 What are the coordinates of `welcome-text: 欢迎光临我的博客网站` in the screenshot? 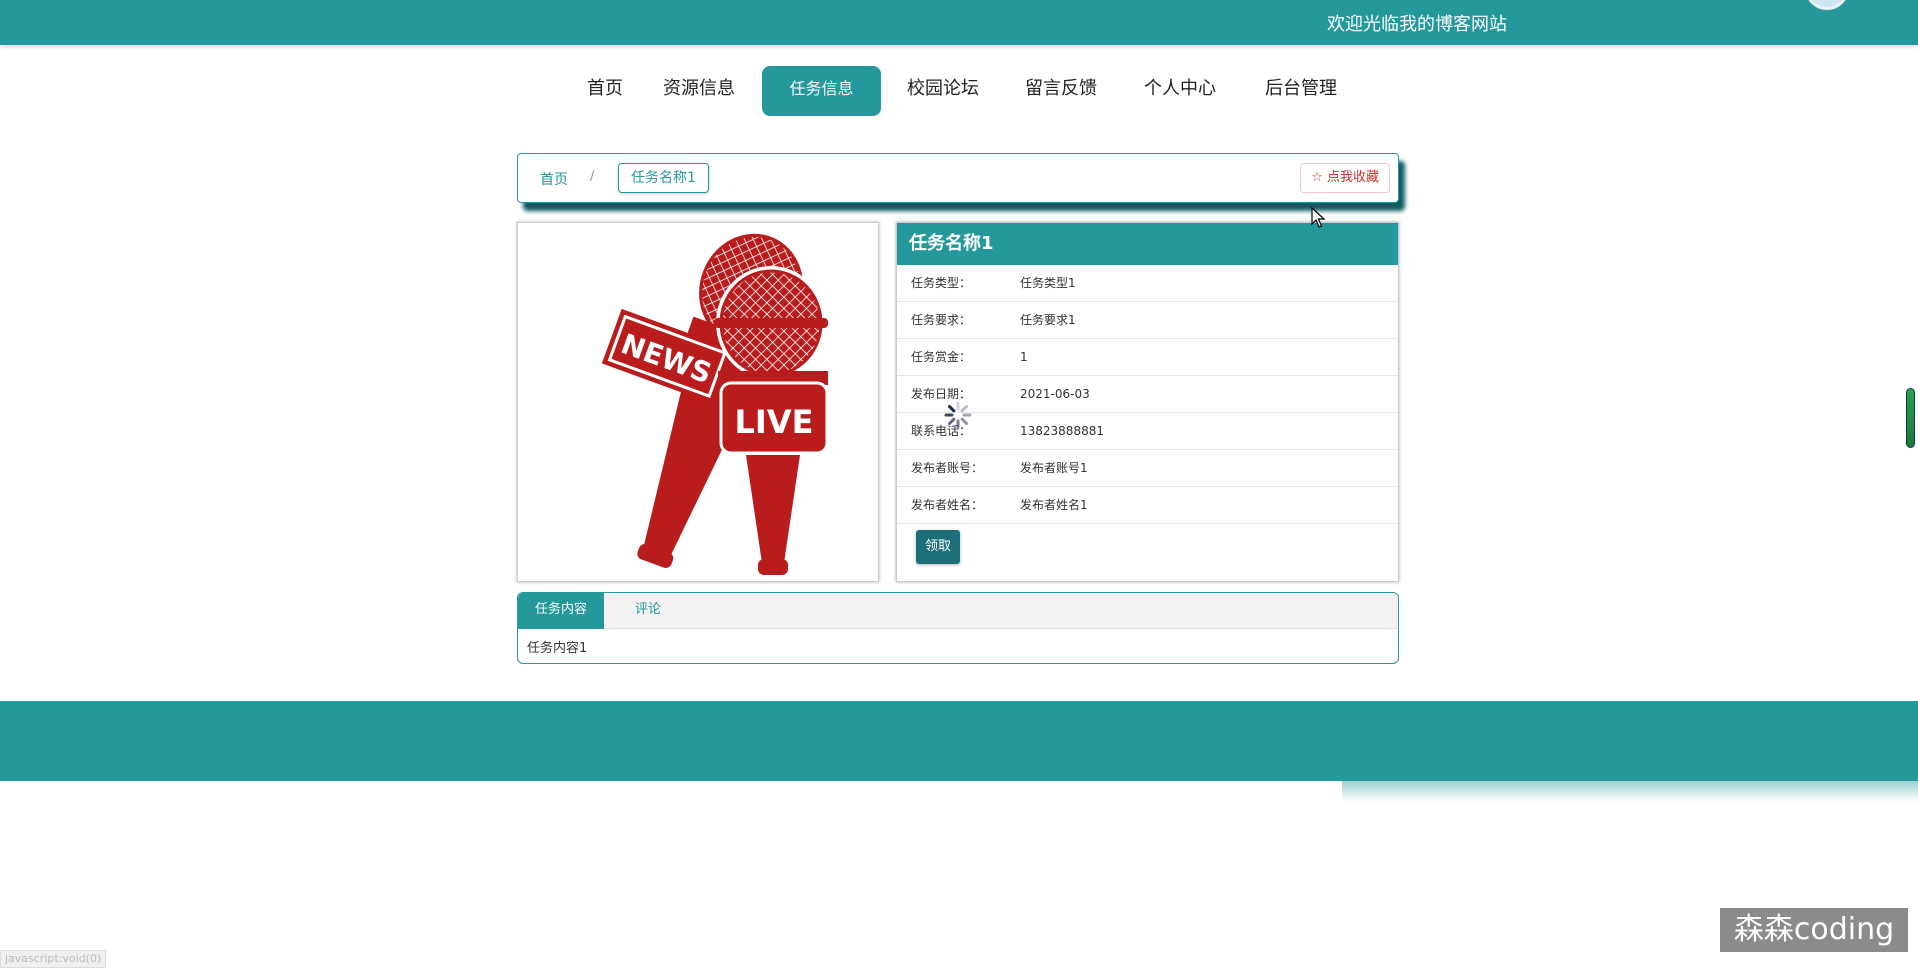 It's located at (1417, 24).